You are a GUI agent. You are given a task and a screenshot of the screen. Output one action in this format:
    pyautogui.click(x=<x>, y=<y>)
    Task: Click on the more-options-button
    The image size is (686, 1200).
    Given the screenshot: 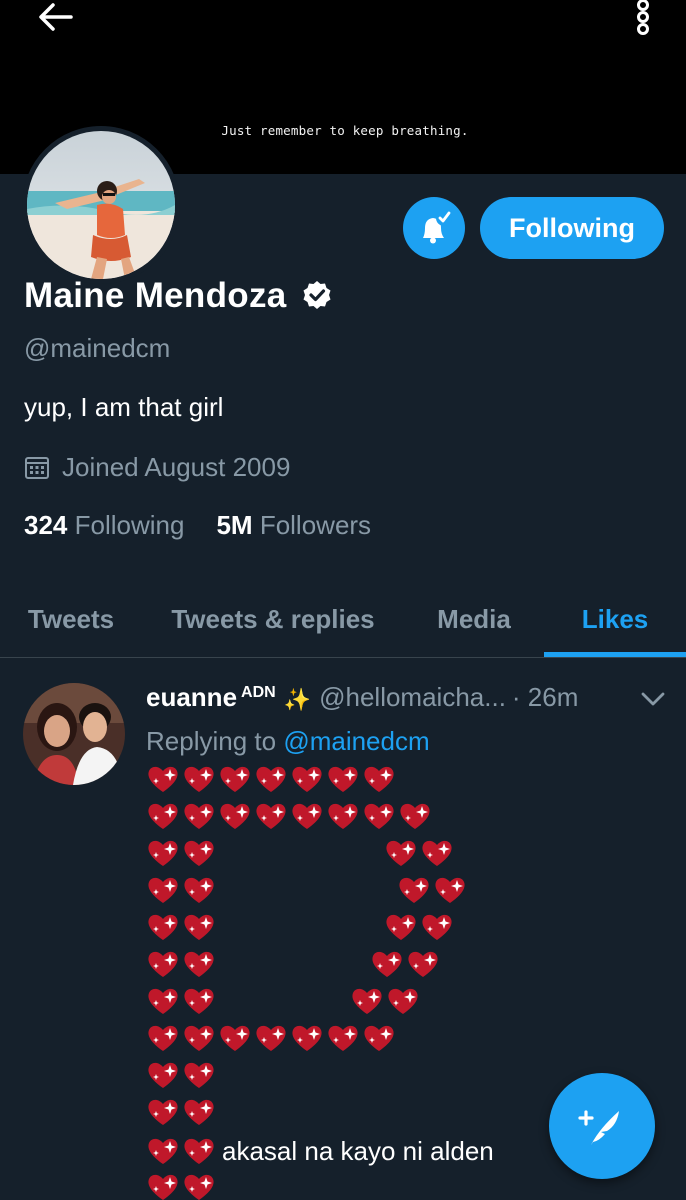 What is the action you would take?
    pyautogui.click(x=643, y=20)
    